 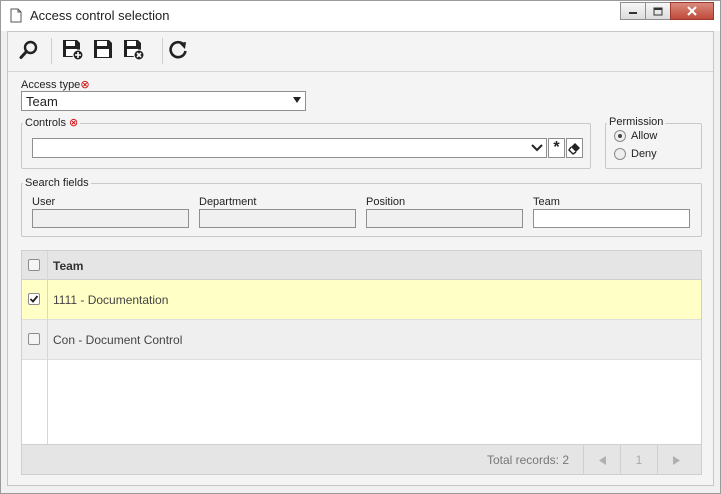 What do you see at coordinates (644, 136) in the screenshot?
I see `allow-label: Allow` at bounding box center [644, 136].